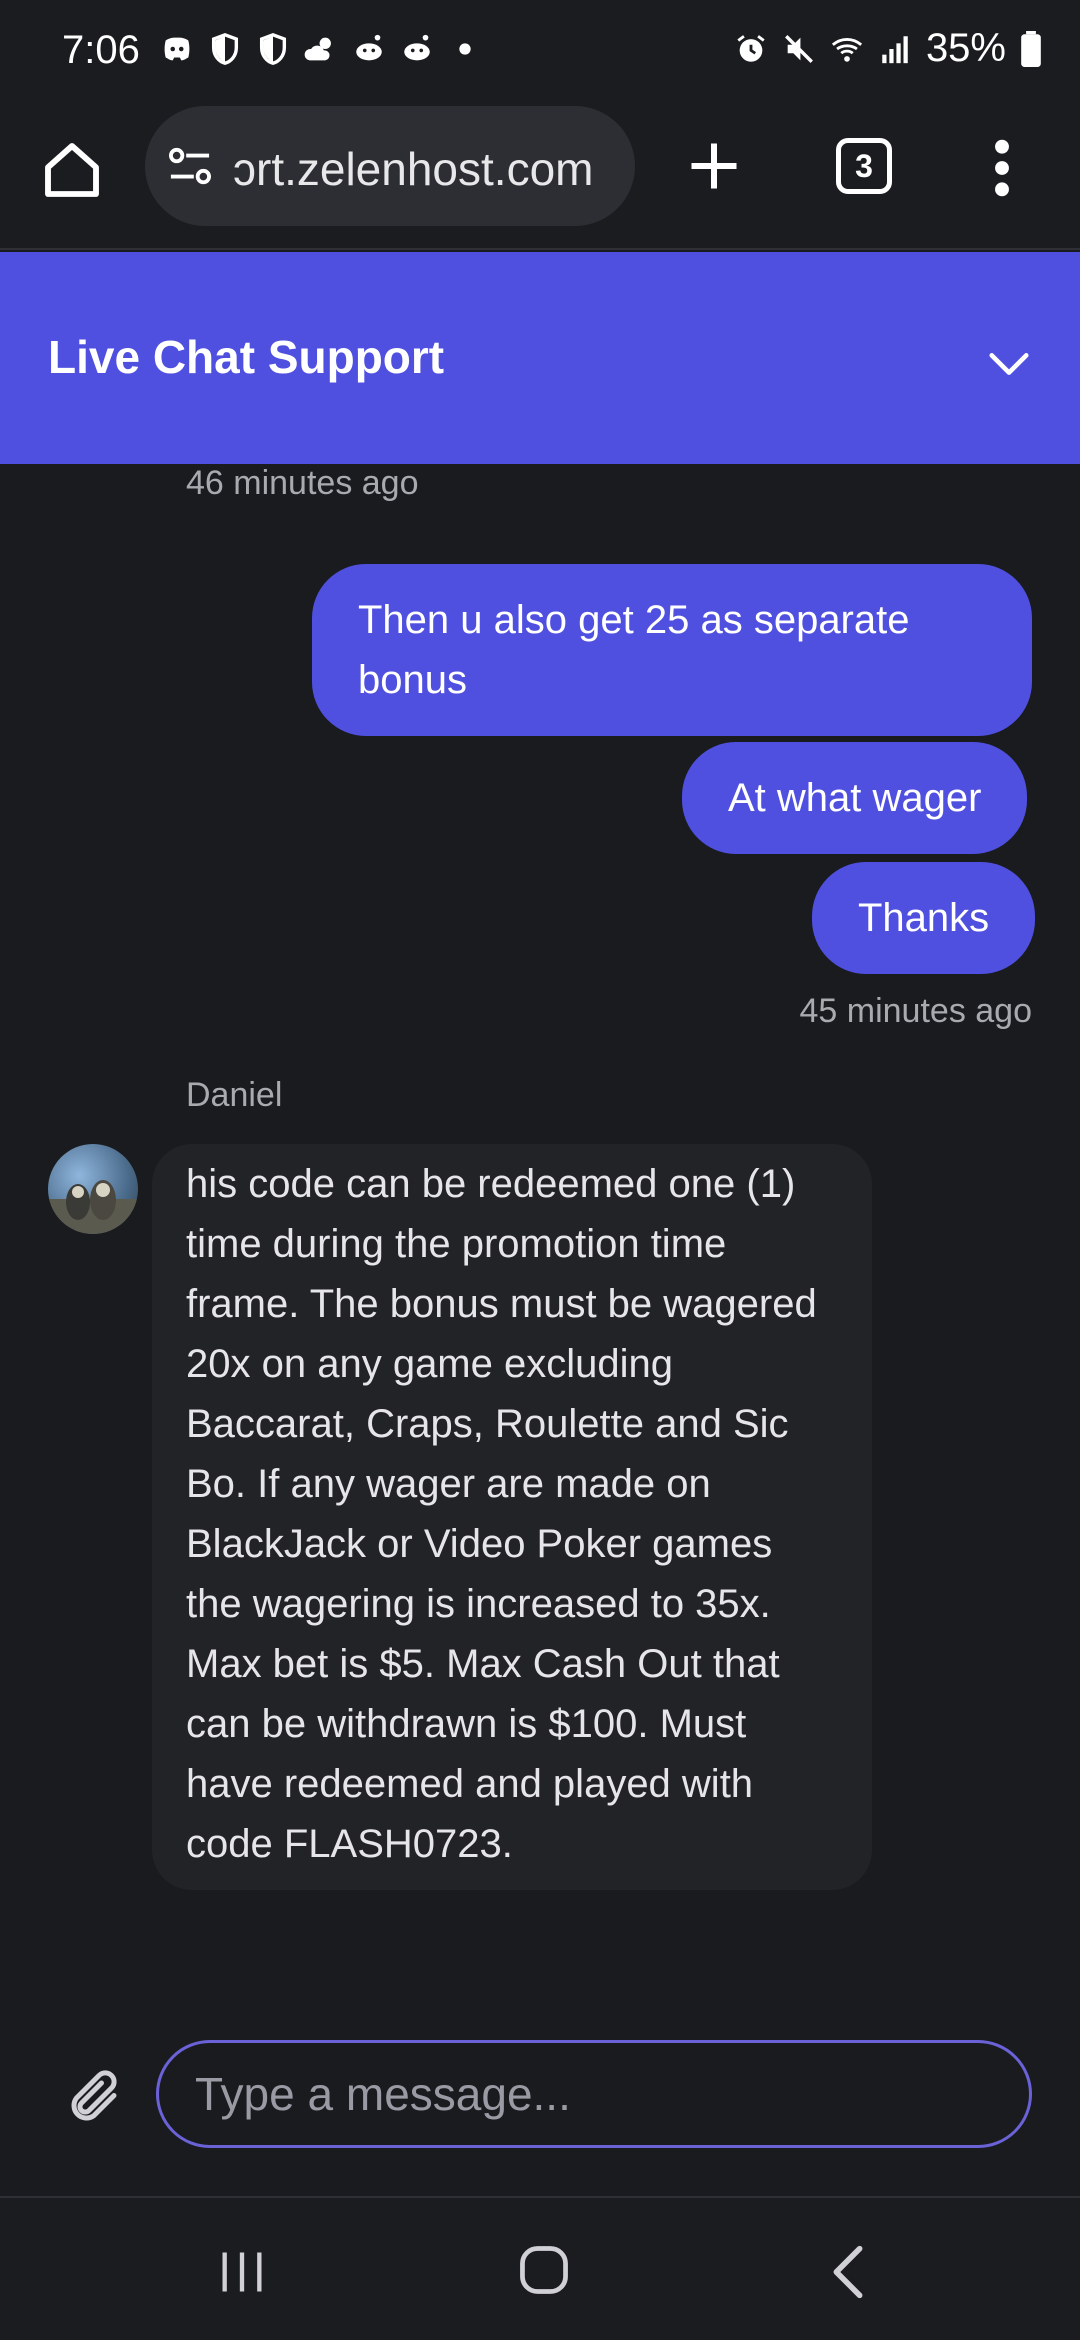  Describe the element at coordinates (672, 650) in the screenshot. I see `user-message: Then u also get 25 as separate bonus` at that location.